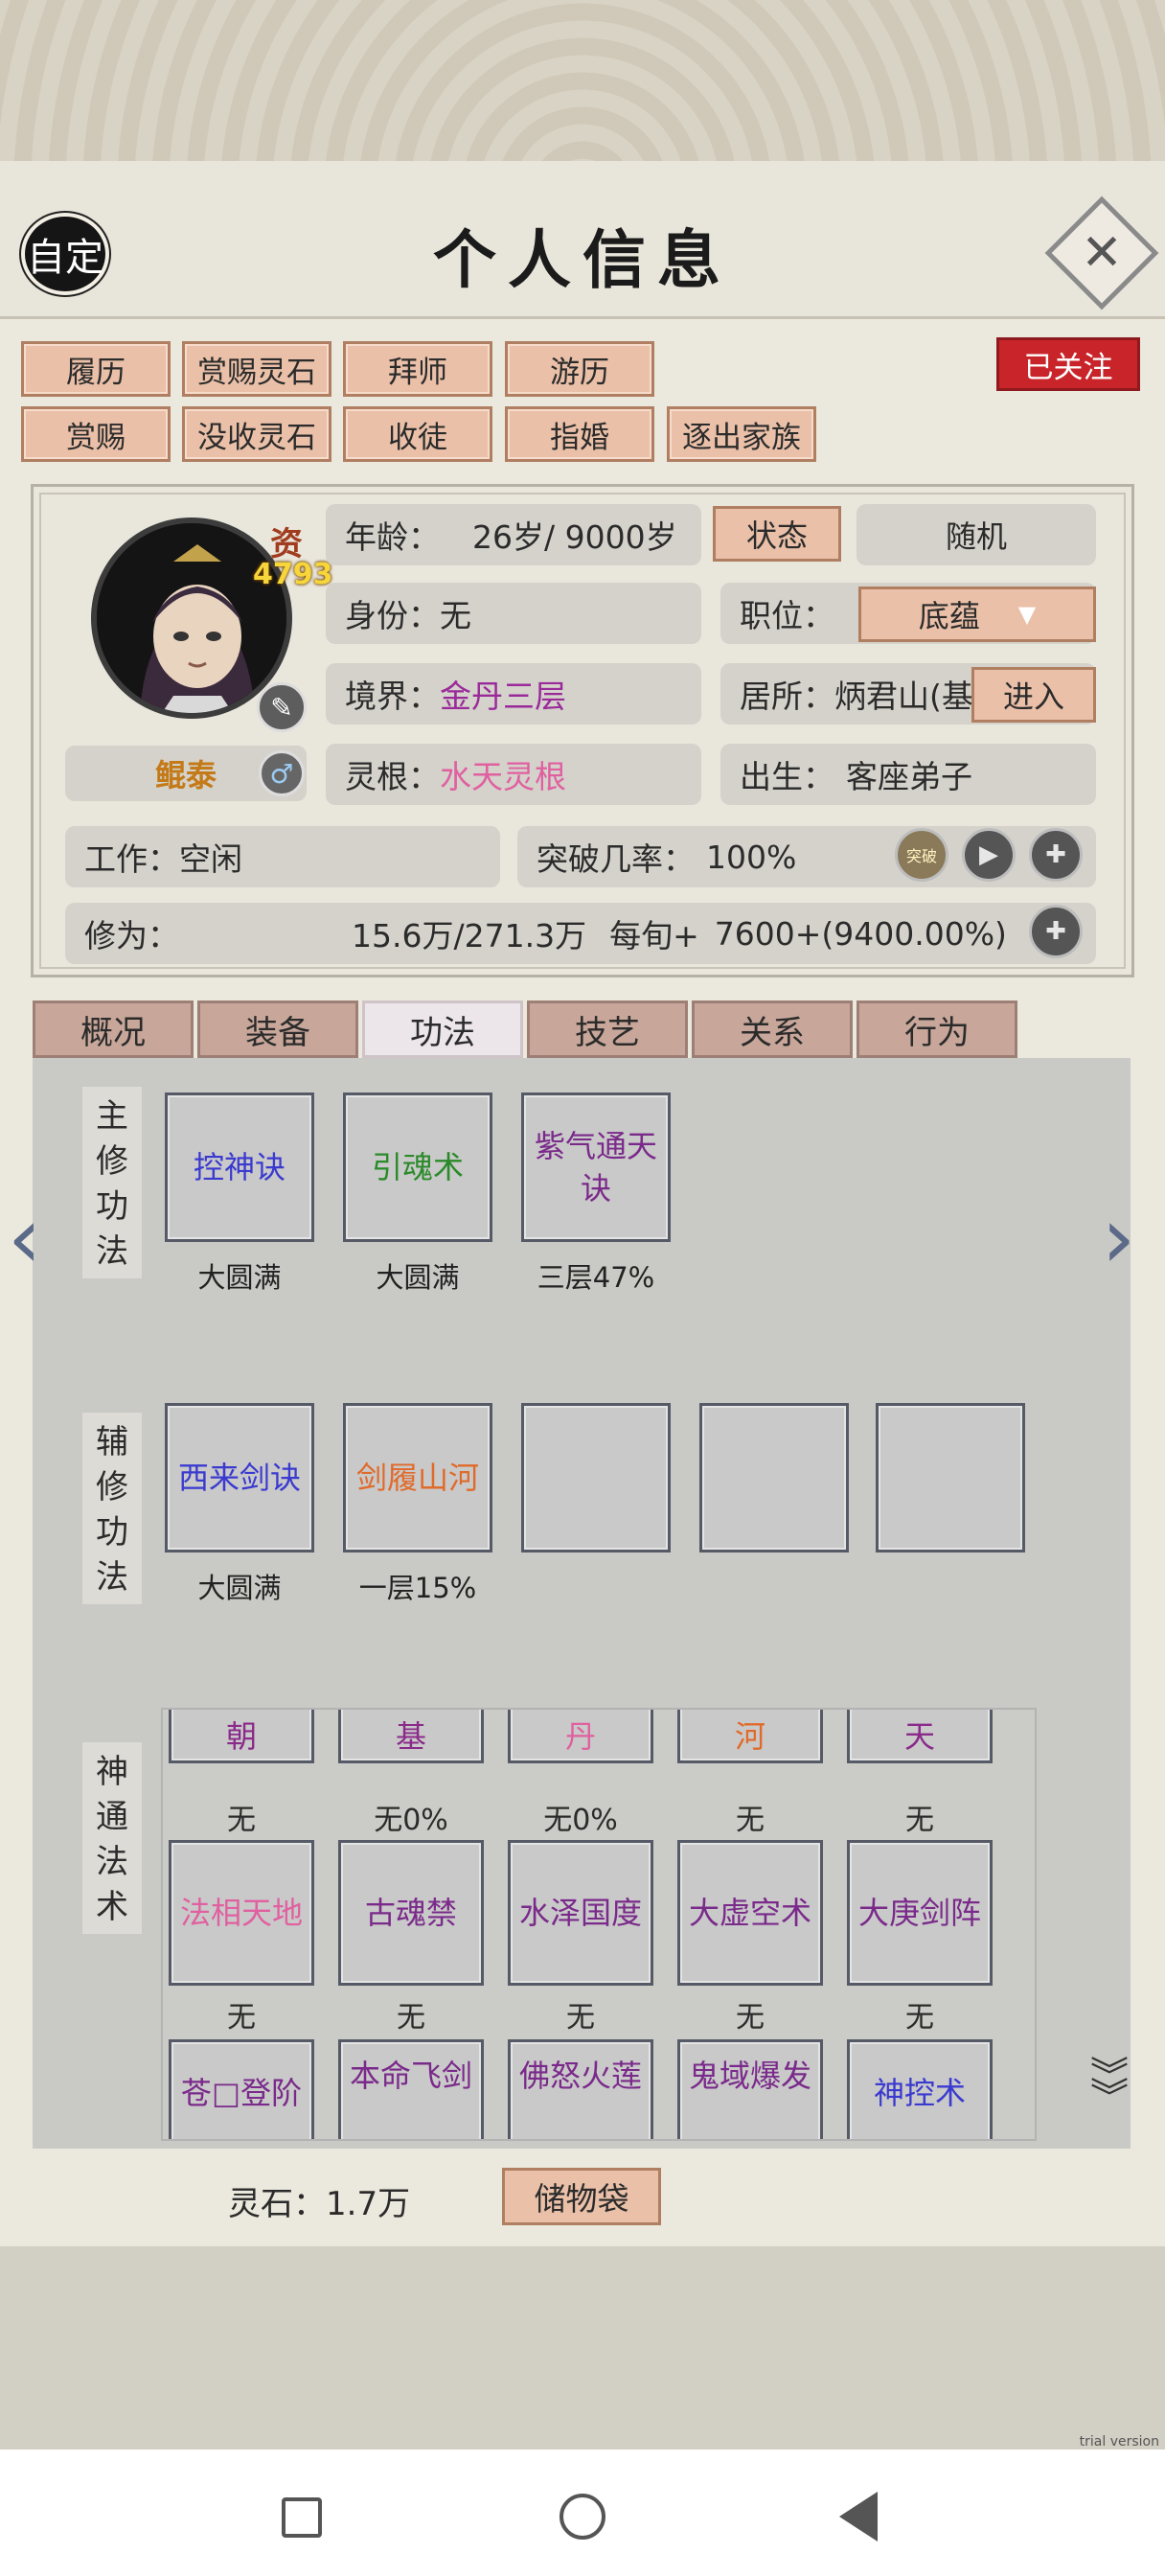 The width and height of the screenshot is (1165, 2576). I want to click on male-icon: ♂, so click(282, 773).